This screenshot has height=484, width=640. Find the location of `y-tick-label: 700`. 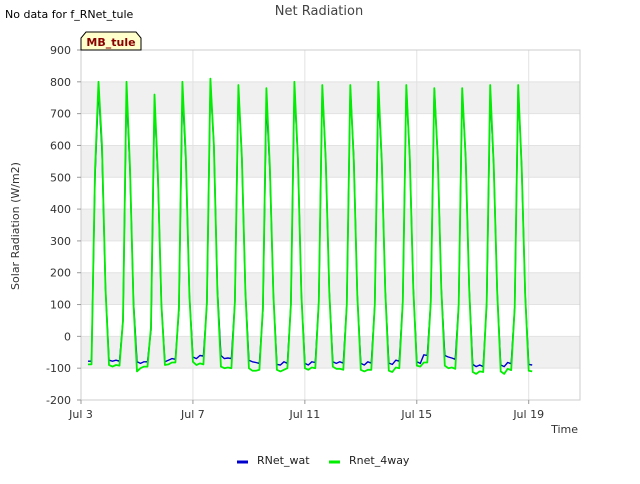

y-tick-label: 700 is located at coordinates (60, 114).